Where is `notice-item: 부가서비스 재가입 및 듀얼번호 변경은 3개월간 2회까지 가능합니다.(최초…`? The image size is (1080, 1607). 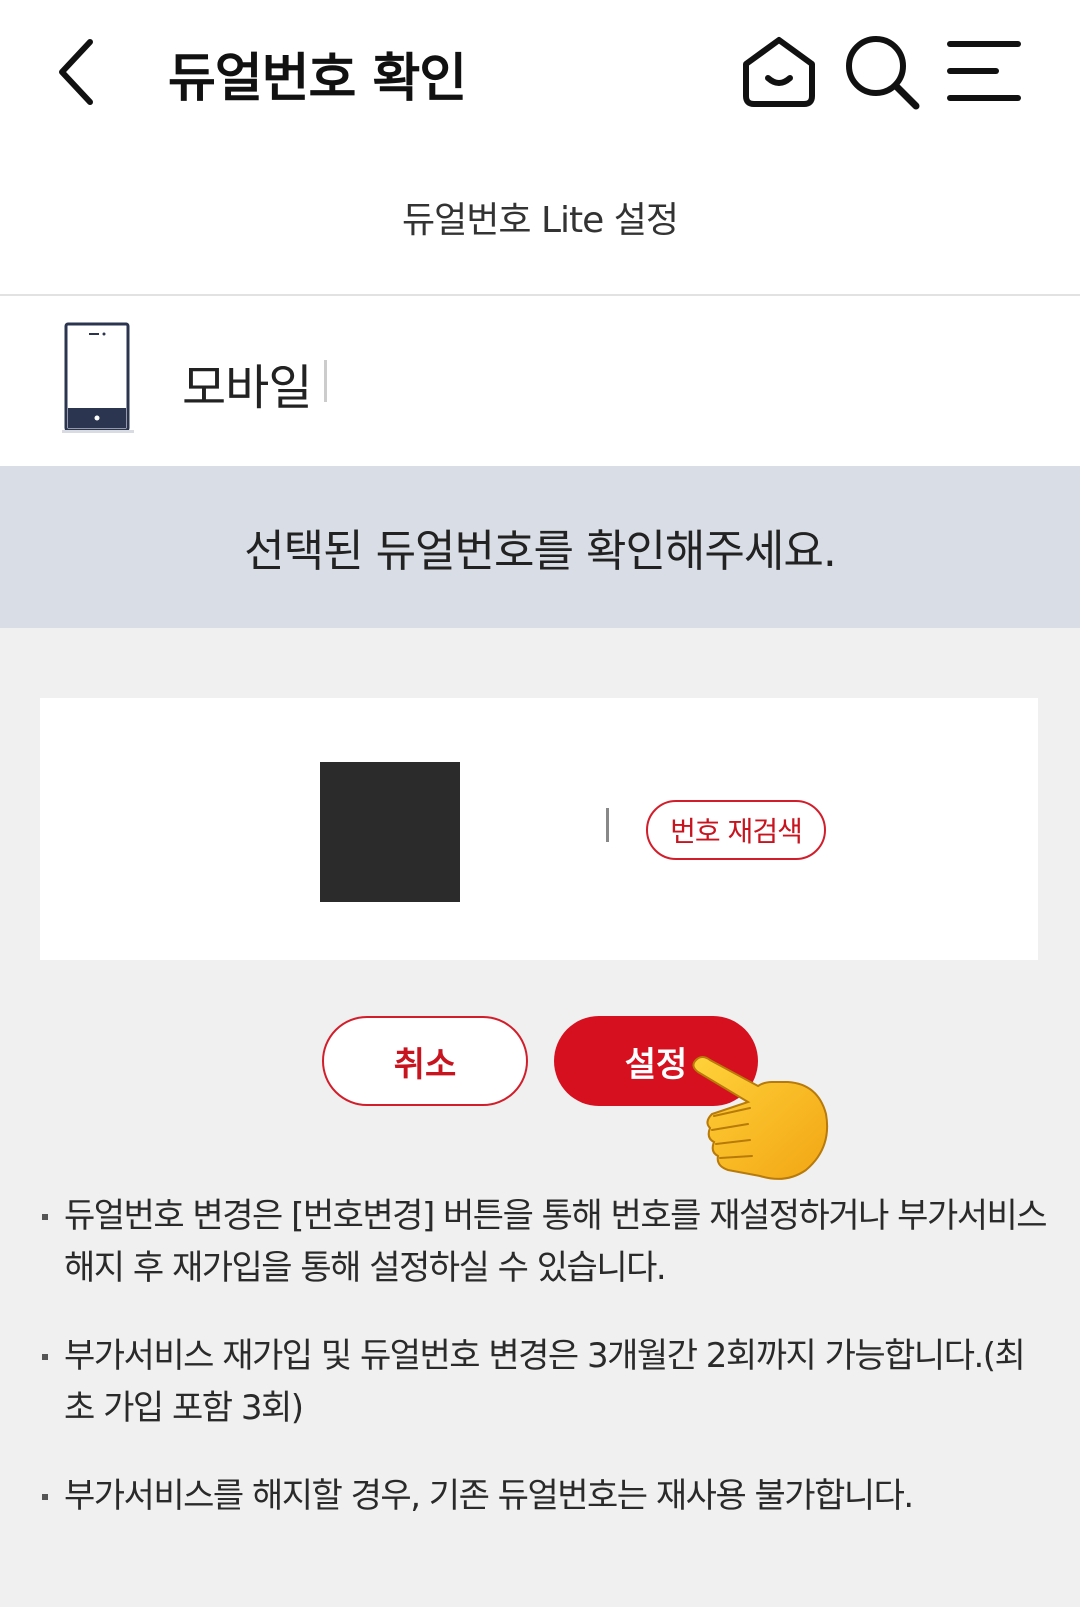 notice-item: 부가서비스 재가입 및 듀얼번호 변경은 3개월간 2회까지 가능합니다.(최초… is located at coordinates (543, 1382).